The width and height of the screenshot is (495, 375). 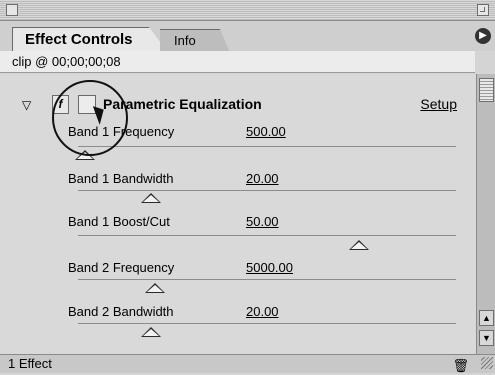 What do you see at coordinates (486, 338) in the screenshot?
I see `scroll-down-icon: ▼` at bounding box center [486, 338].